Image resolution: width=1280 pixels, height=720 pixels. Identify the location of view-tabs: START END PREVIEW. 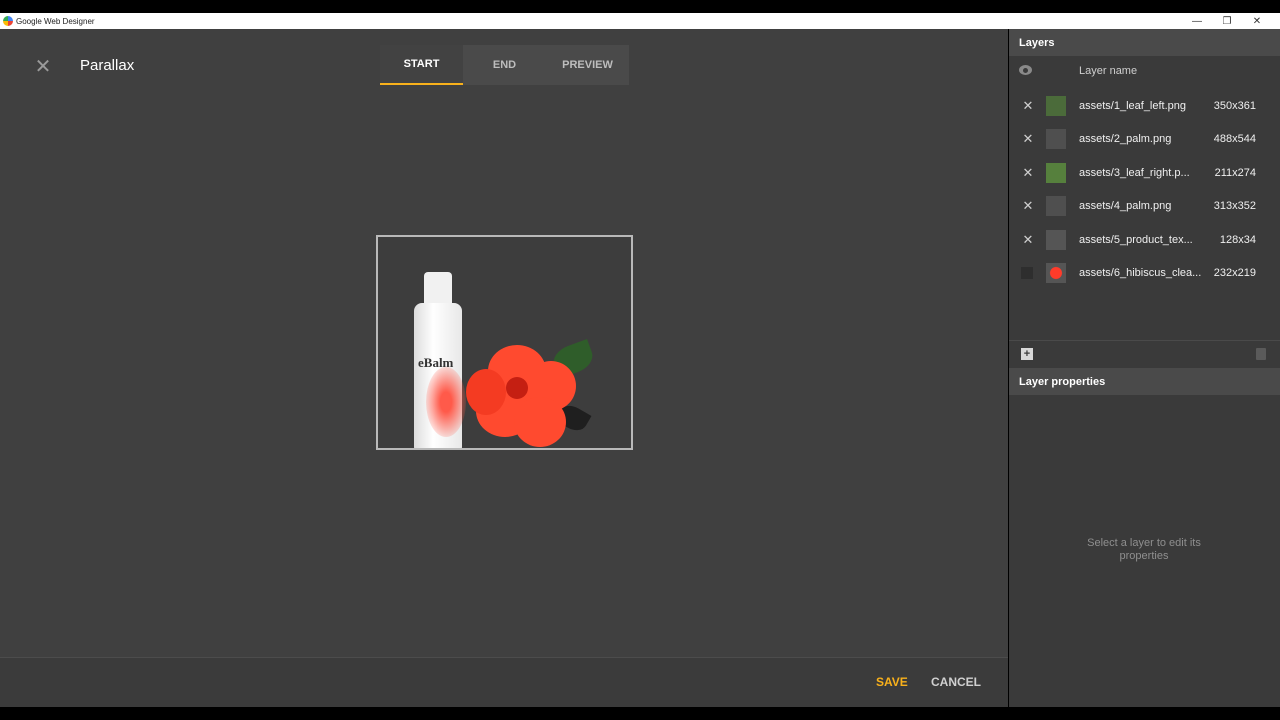
(504, 65).